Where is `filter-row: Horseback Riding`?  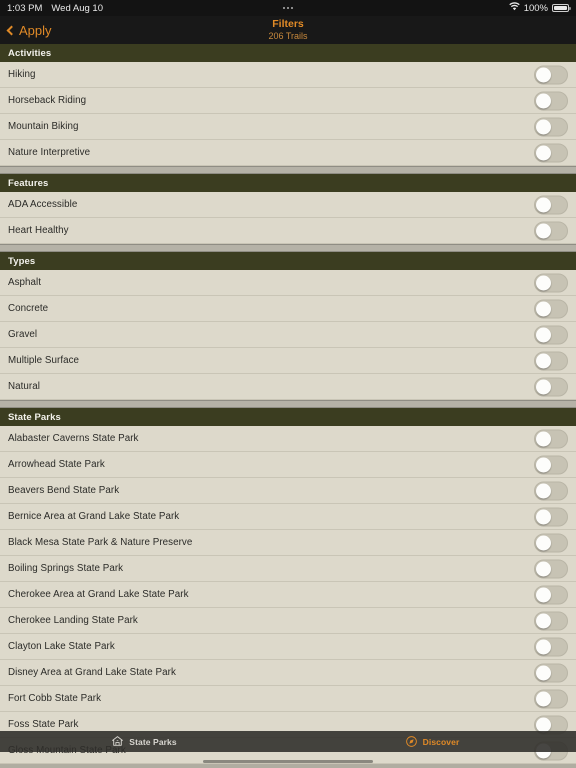
filter-row: Horseback Riding is located at coordinates (288, 101).